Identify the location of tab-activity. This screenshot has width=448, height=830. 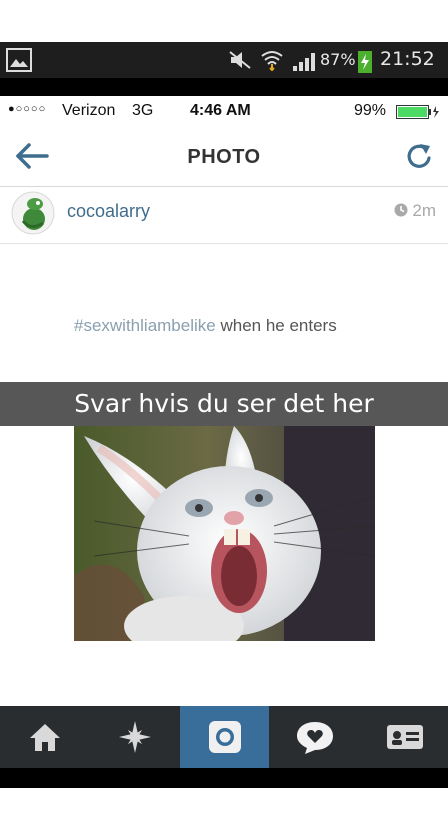
(314, 737).